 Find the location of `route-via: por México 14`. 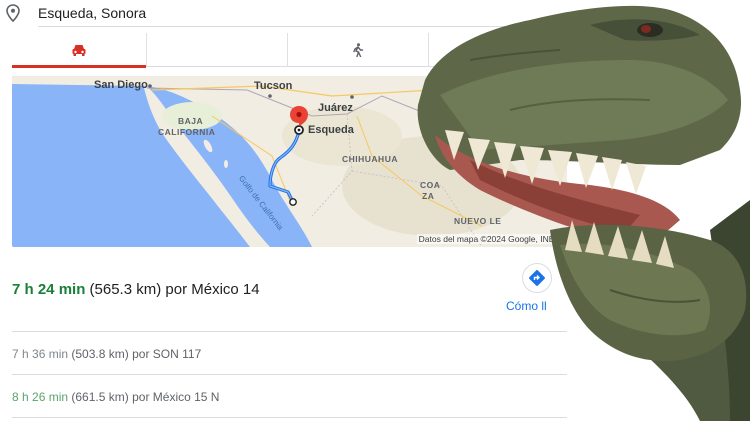

route-via: por México 14 is located at coordinates (212, 289).